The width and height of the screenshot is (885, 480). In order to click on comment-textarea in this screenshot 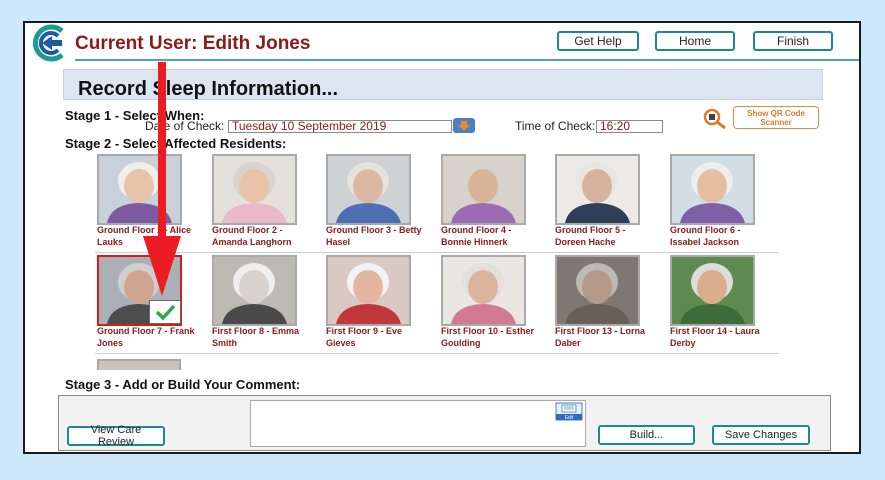, I will do `click(418, 423)`.